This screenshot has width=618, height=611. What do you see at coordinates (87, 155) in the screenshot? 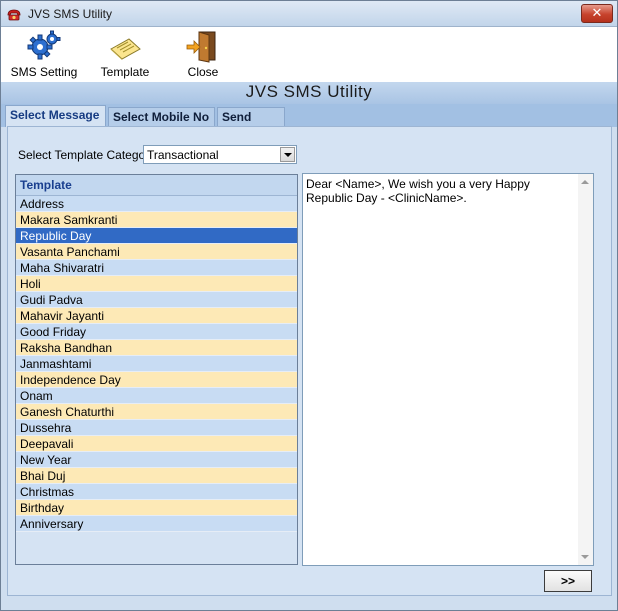
I see `template-category-label: Select Template Category` at bounding box center [87, 155].